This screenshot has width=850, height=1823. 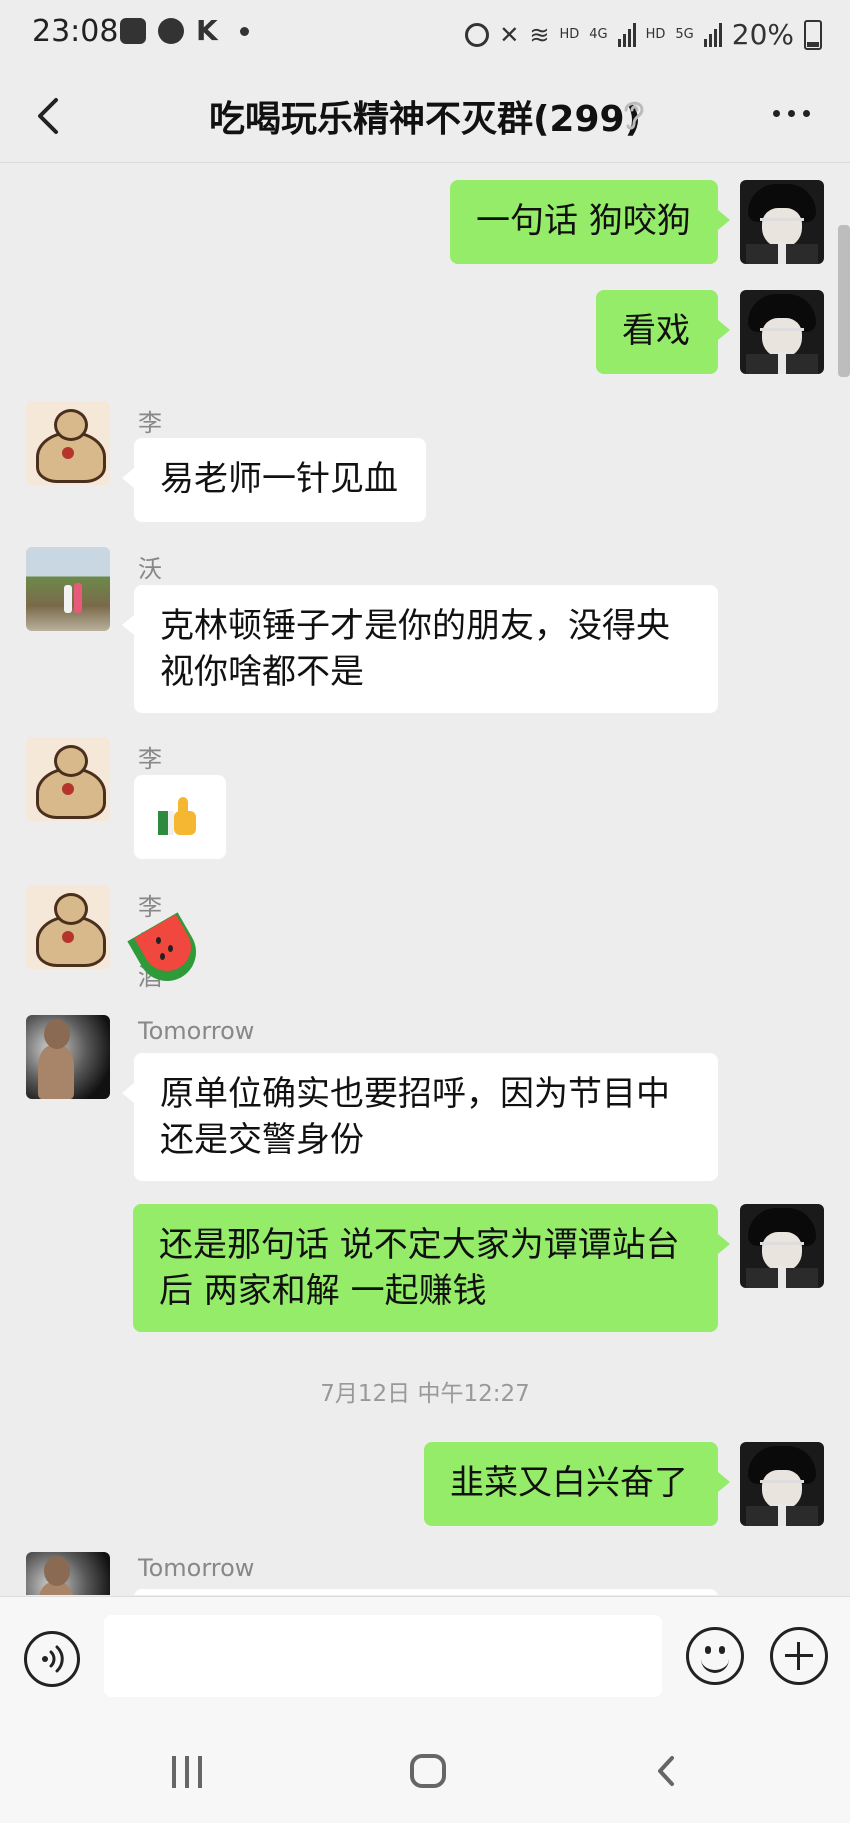 I want to click on message-bubble: 易老师一针见血, so click(x=274, y=480).